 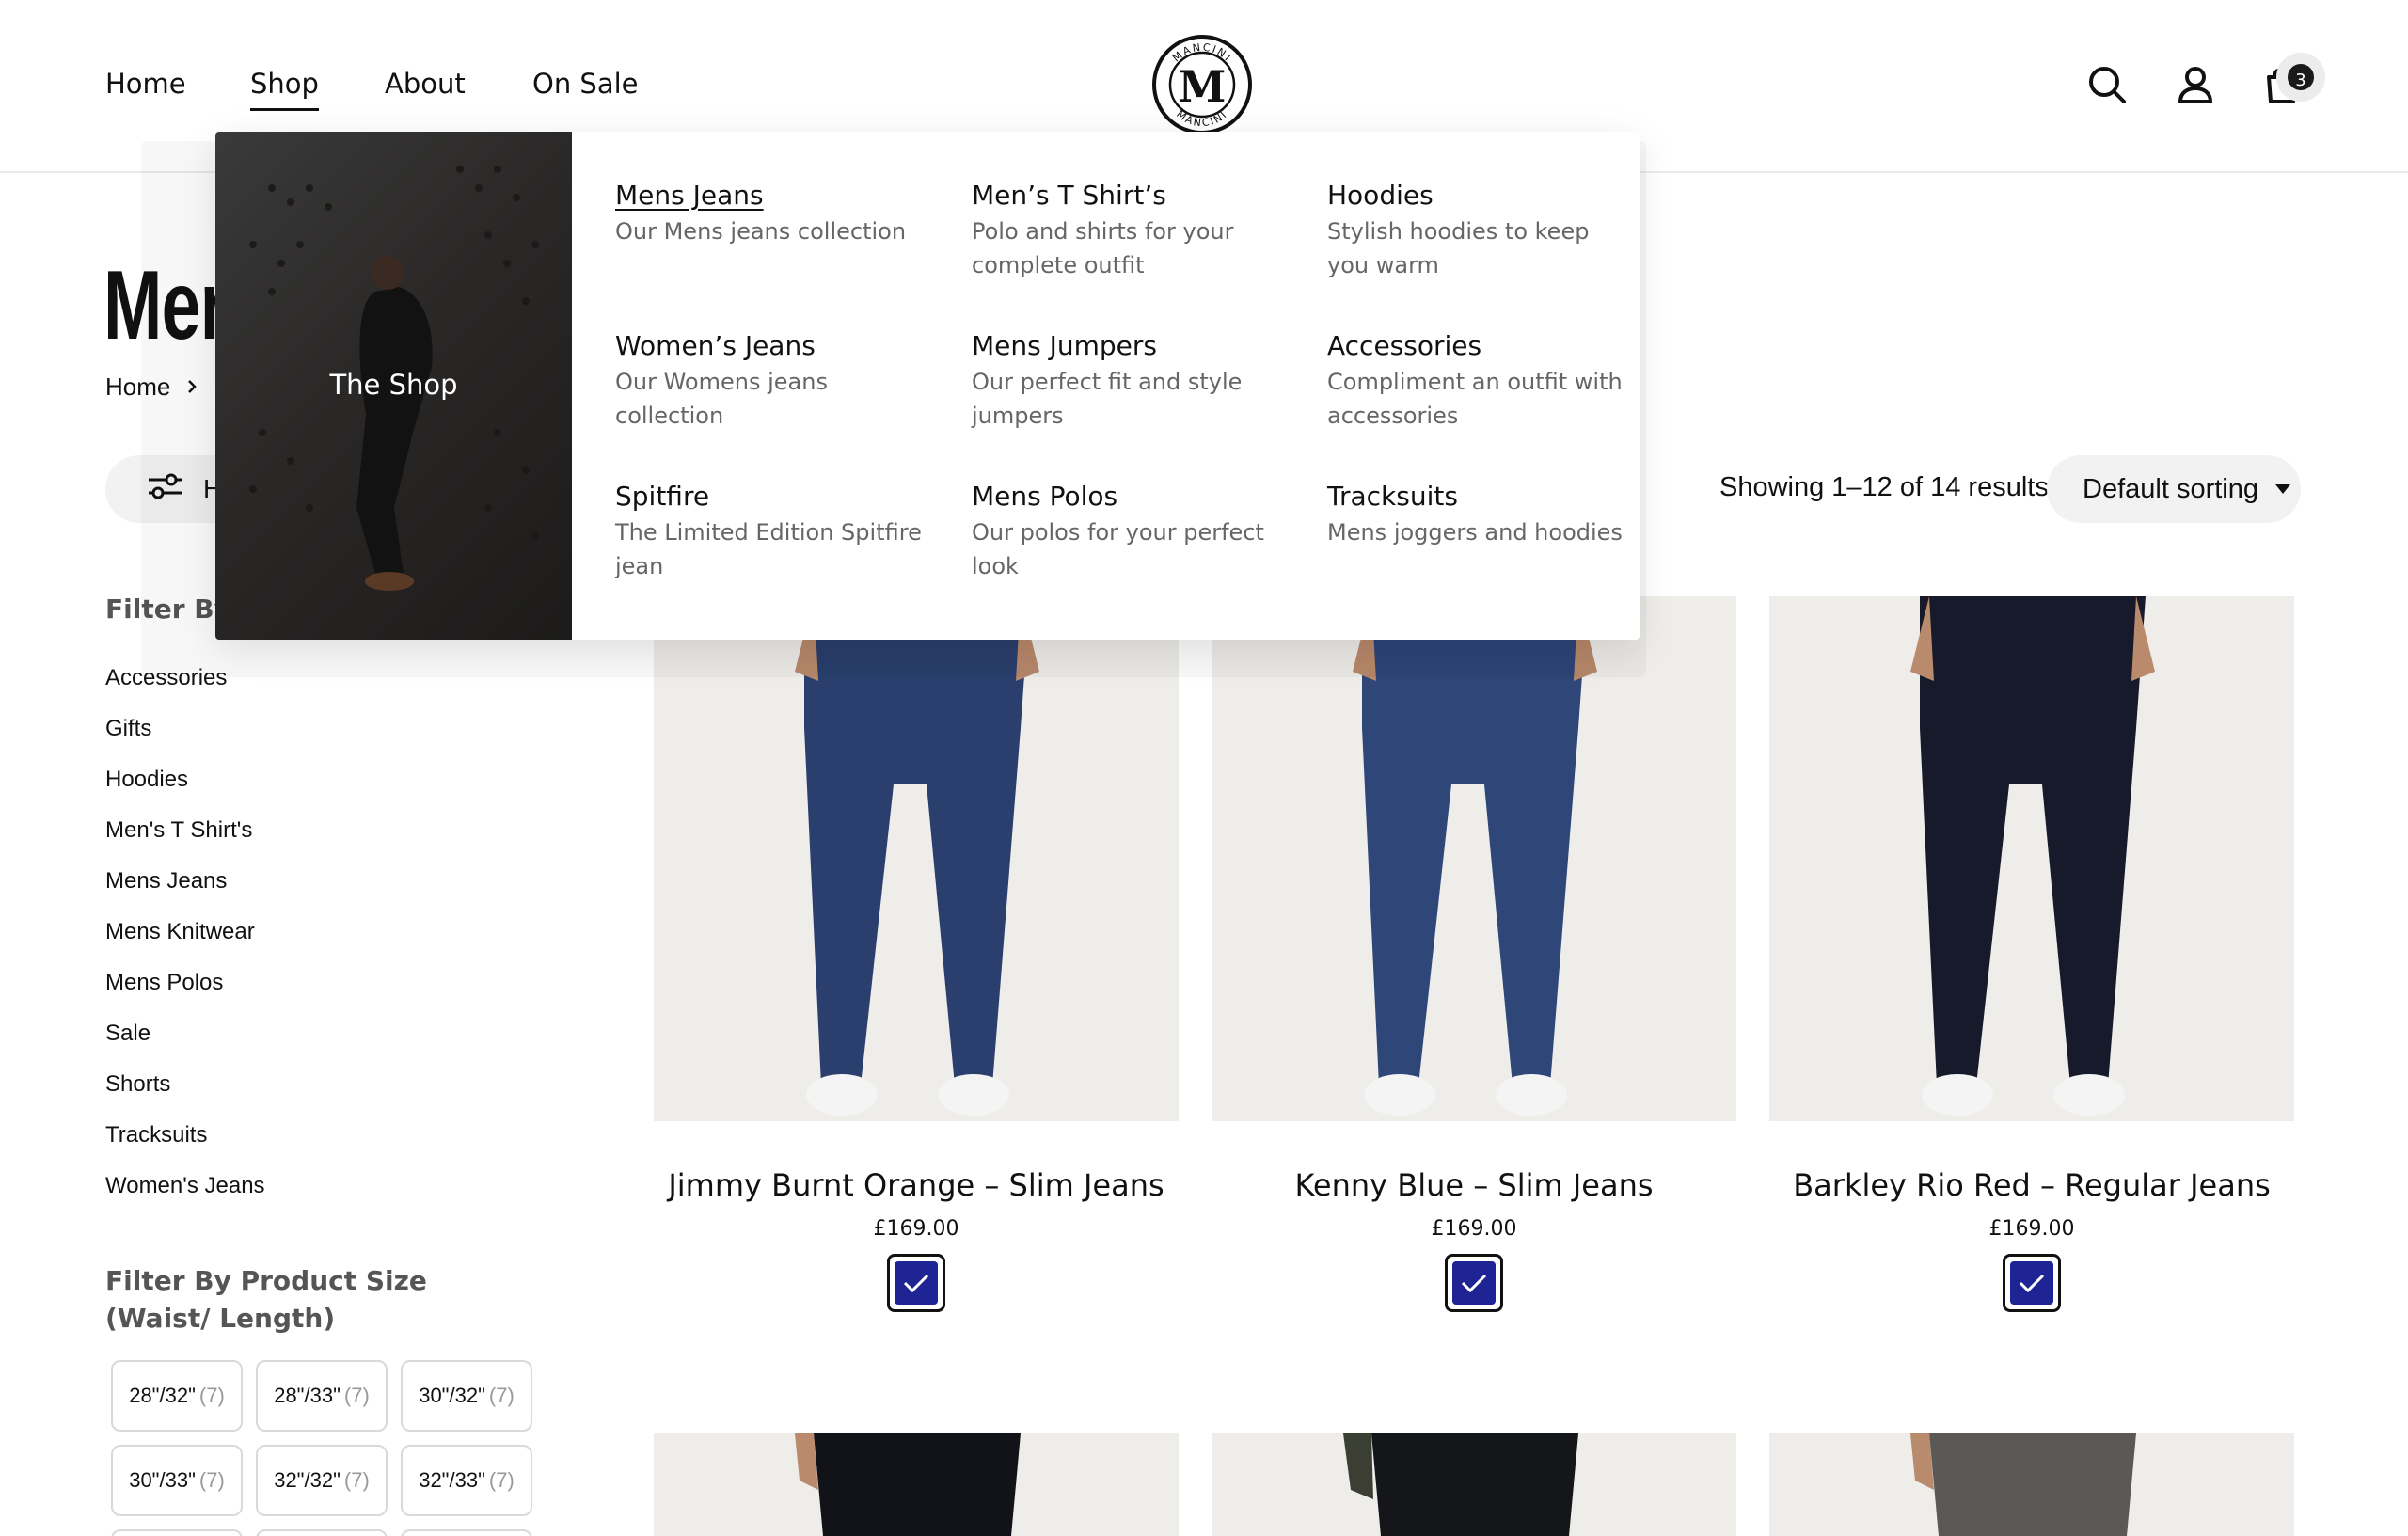 I want to click on svg-text: M, so click(x=1203, y=86).